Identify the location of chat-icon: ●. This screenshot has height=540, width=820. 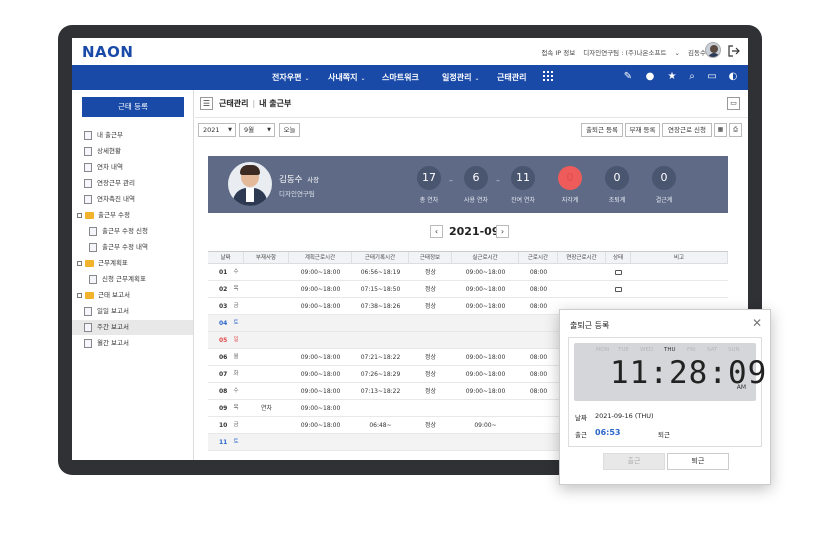
(650, 77).